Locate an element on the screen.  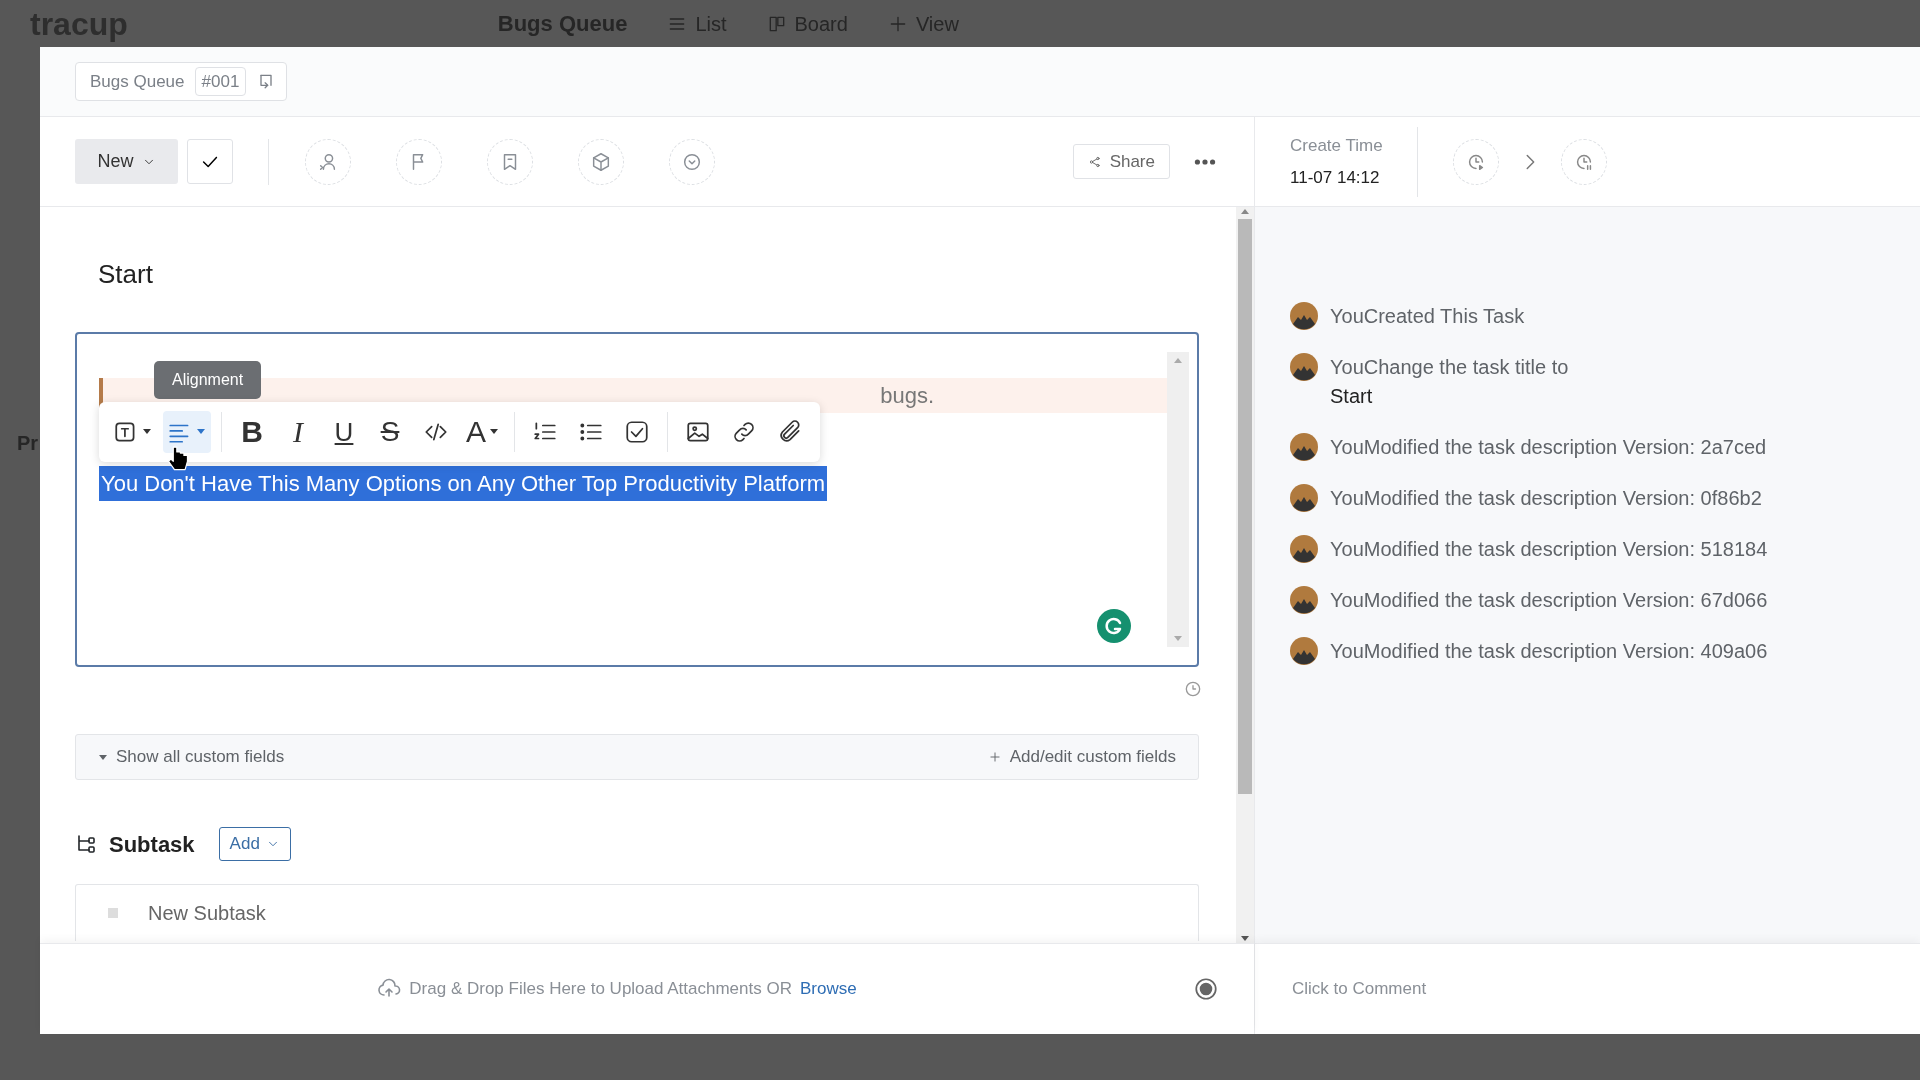
font-color-button: A is located at coordinates (483, 432).